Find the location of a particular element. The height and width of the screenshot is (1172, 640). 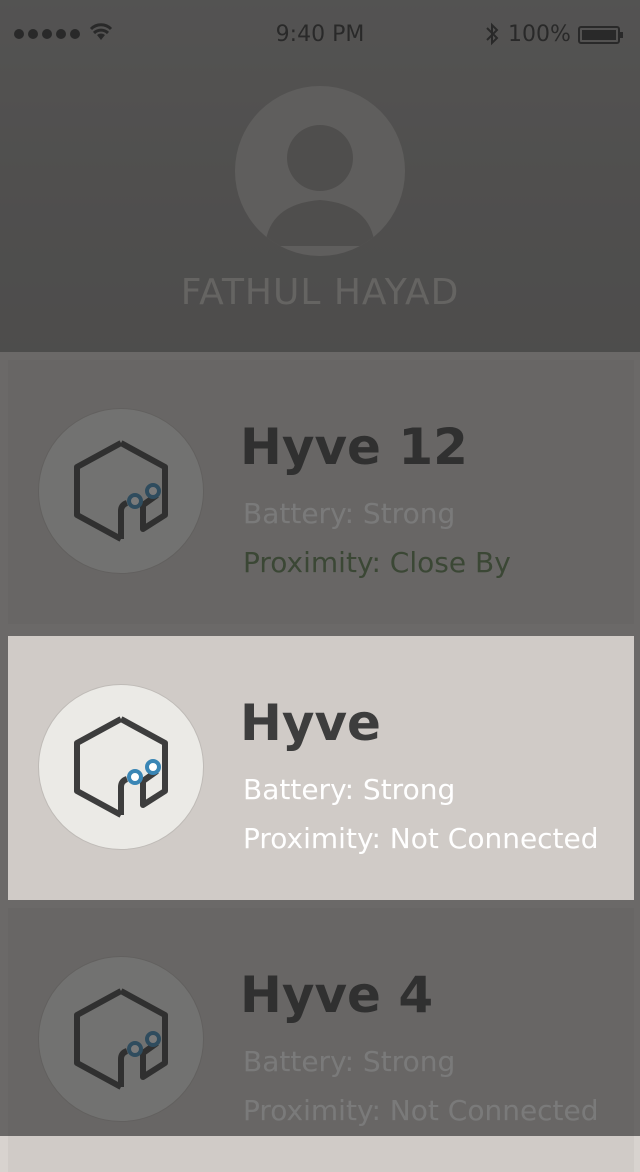

profile-avatar is located at coordinates (320, 171).